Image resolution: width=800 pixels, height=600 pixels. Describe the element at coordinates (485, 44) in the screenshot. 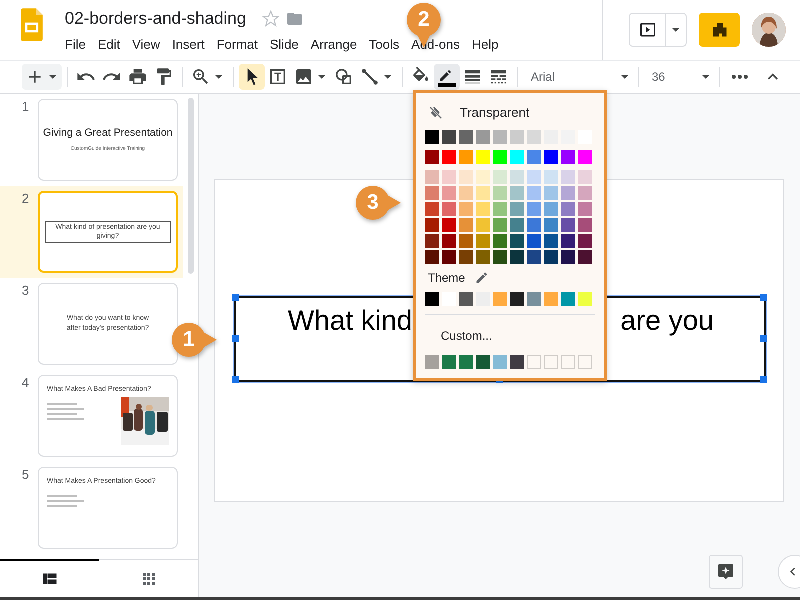

I see `menu-item: Help` at that location.